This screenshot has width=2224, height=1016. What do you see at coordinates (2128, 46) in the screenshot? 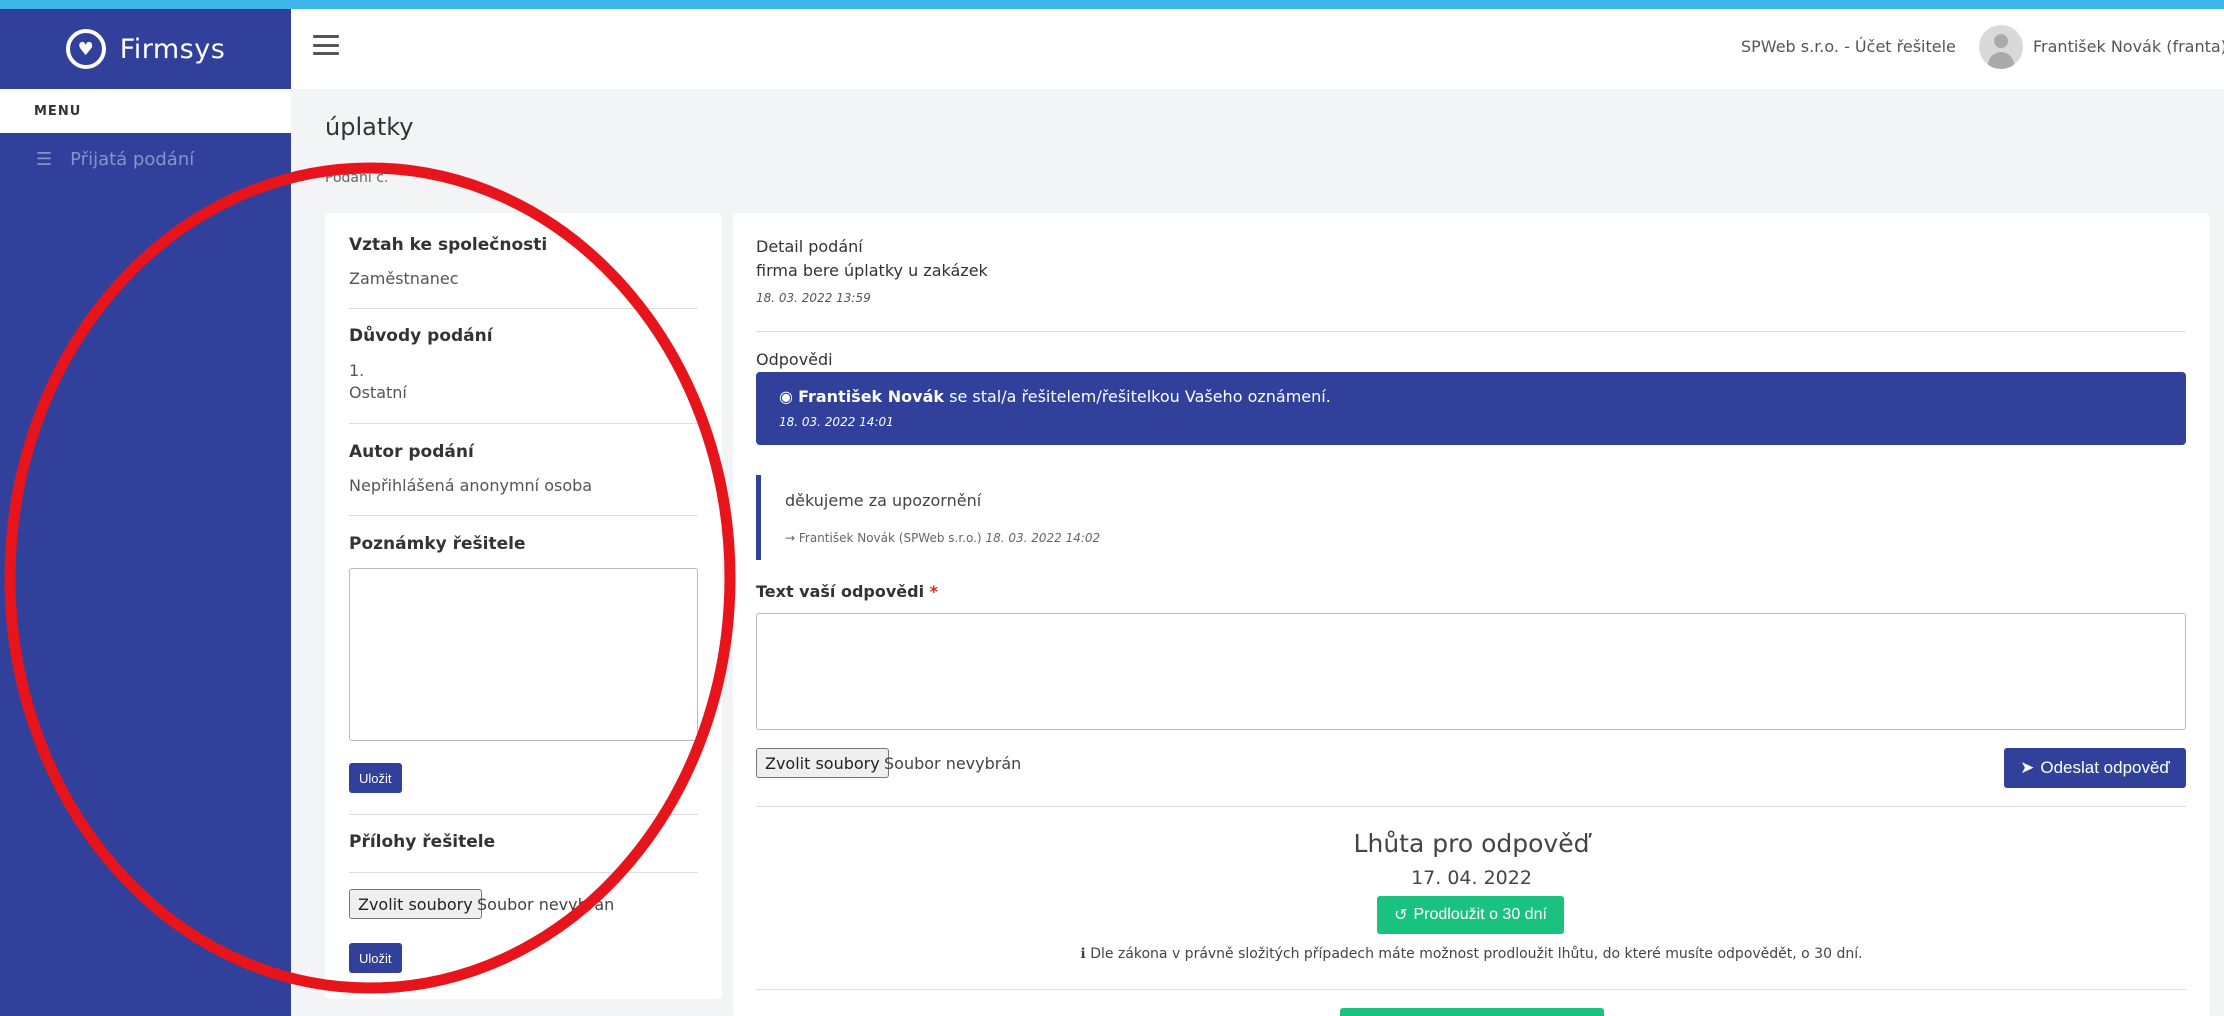
I see `user-name: František Novák (franta)` at bounding box center [2128, 46].